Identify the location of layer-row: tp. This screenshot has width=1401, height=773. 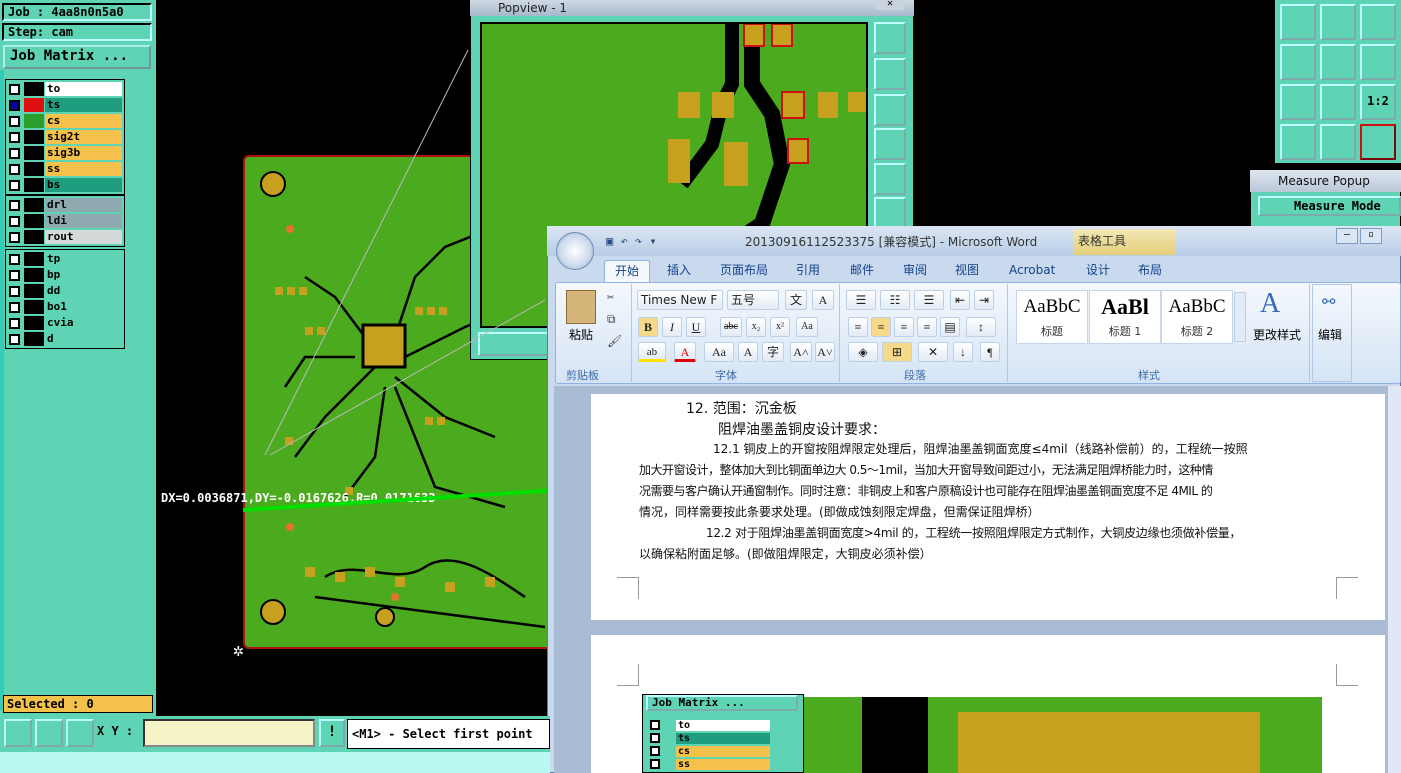
(65, 259).